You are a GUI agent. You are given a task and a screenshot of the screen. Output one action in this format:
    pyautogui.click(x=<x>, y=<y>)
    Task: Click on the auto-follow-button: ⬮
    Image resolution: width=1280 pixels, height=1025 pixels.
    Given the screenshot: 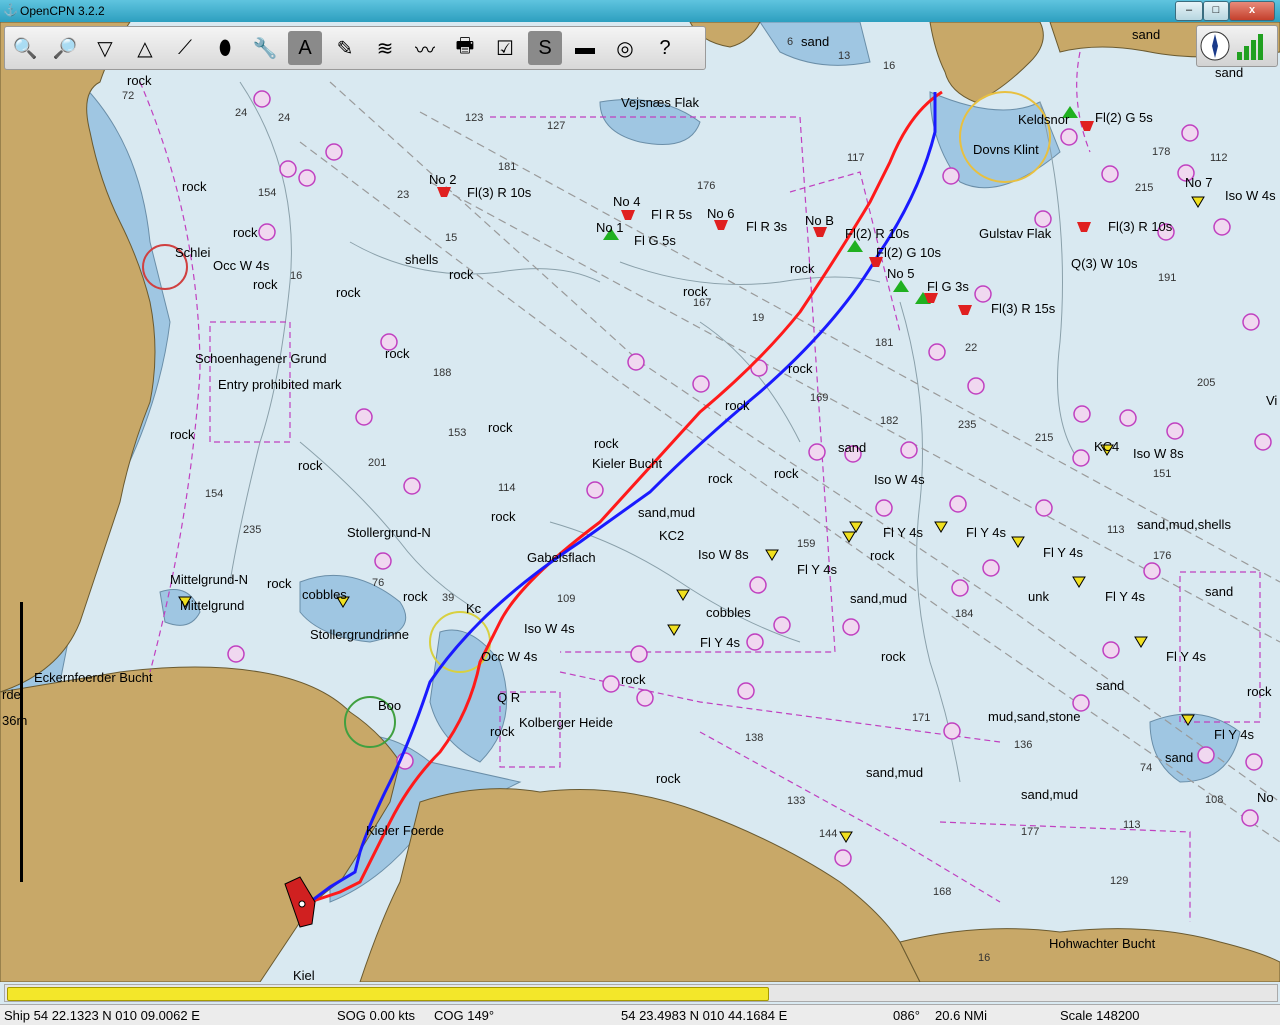 What is the action you would take?
    pyautogui.click(x=225, y=48)
    